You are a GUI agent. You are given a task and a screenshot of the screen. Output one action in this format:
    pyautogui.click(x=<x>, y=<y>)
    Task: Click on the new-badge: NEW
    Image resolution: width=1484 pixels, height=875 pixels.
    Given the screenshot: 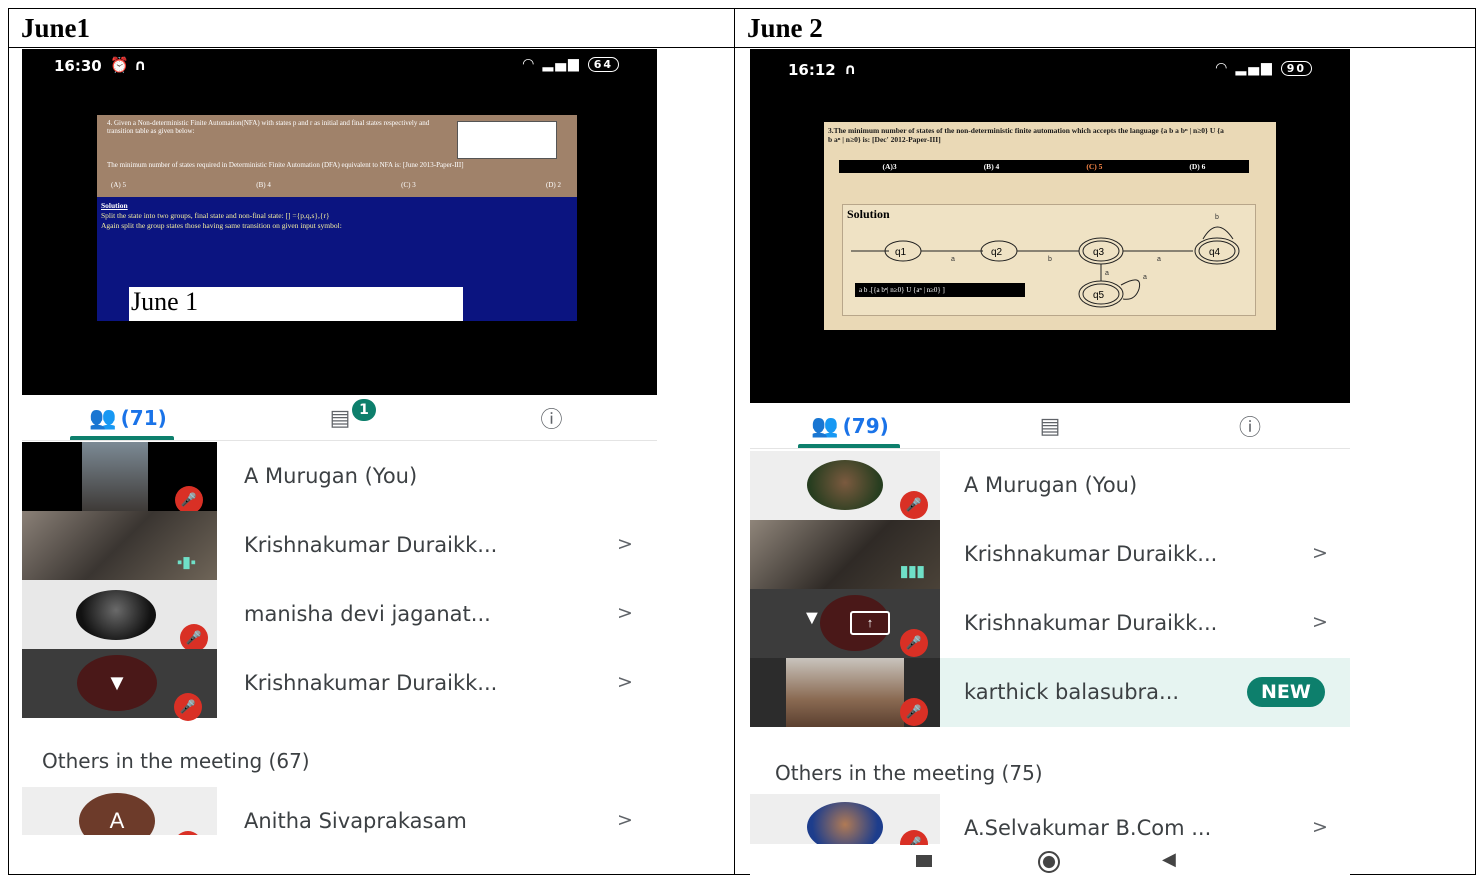 What is the action you would take?
    pyautogui.click(x=1286, y=692)
    